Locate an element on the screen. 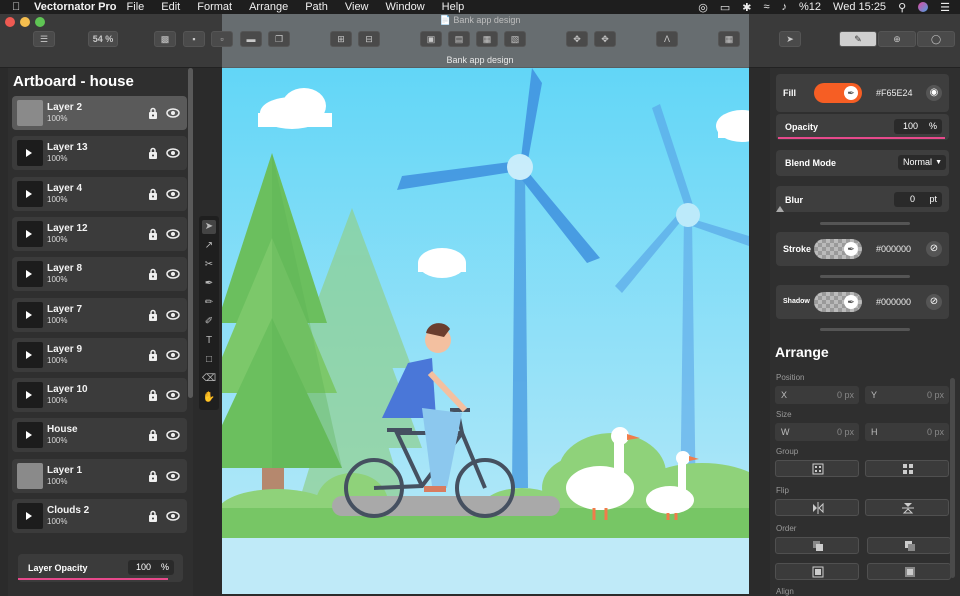  layer-row: Layer 12 100% is located at coordinates (99, 233).